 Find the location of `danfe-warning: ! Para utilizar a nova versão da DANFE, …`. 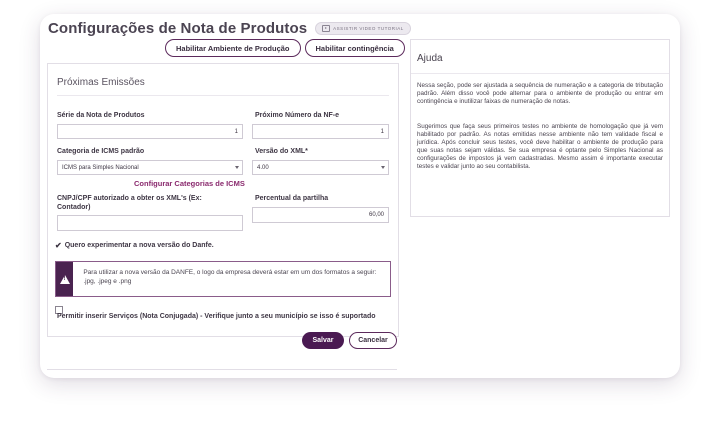

danfe-warning: ! Para utilizar a nova versão da DANFE, … is located at coordinates (223, 279).